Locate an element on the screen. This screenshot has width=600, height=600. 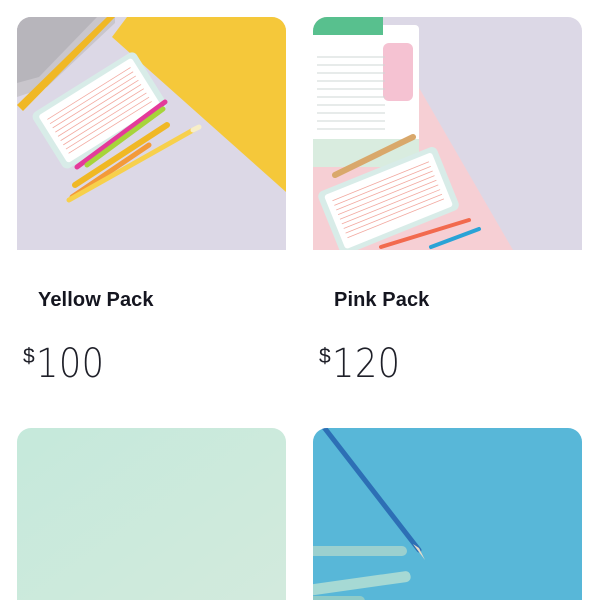
product-card-mint is located at coordinates (151, 514).